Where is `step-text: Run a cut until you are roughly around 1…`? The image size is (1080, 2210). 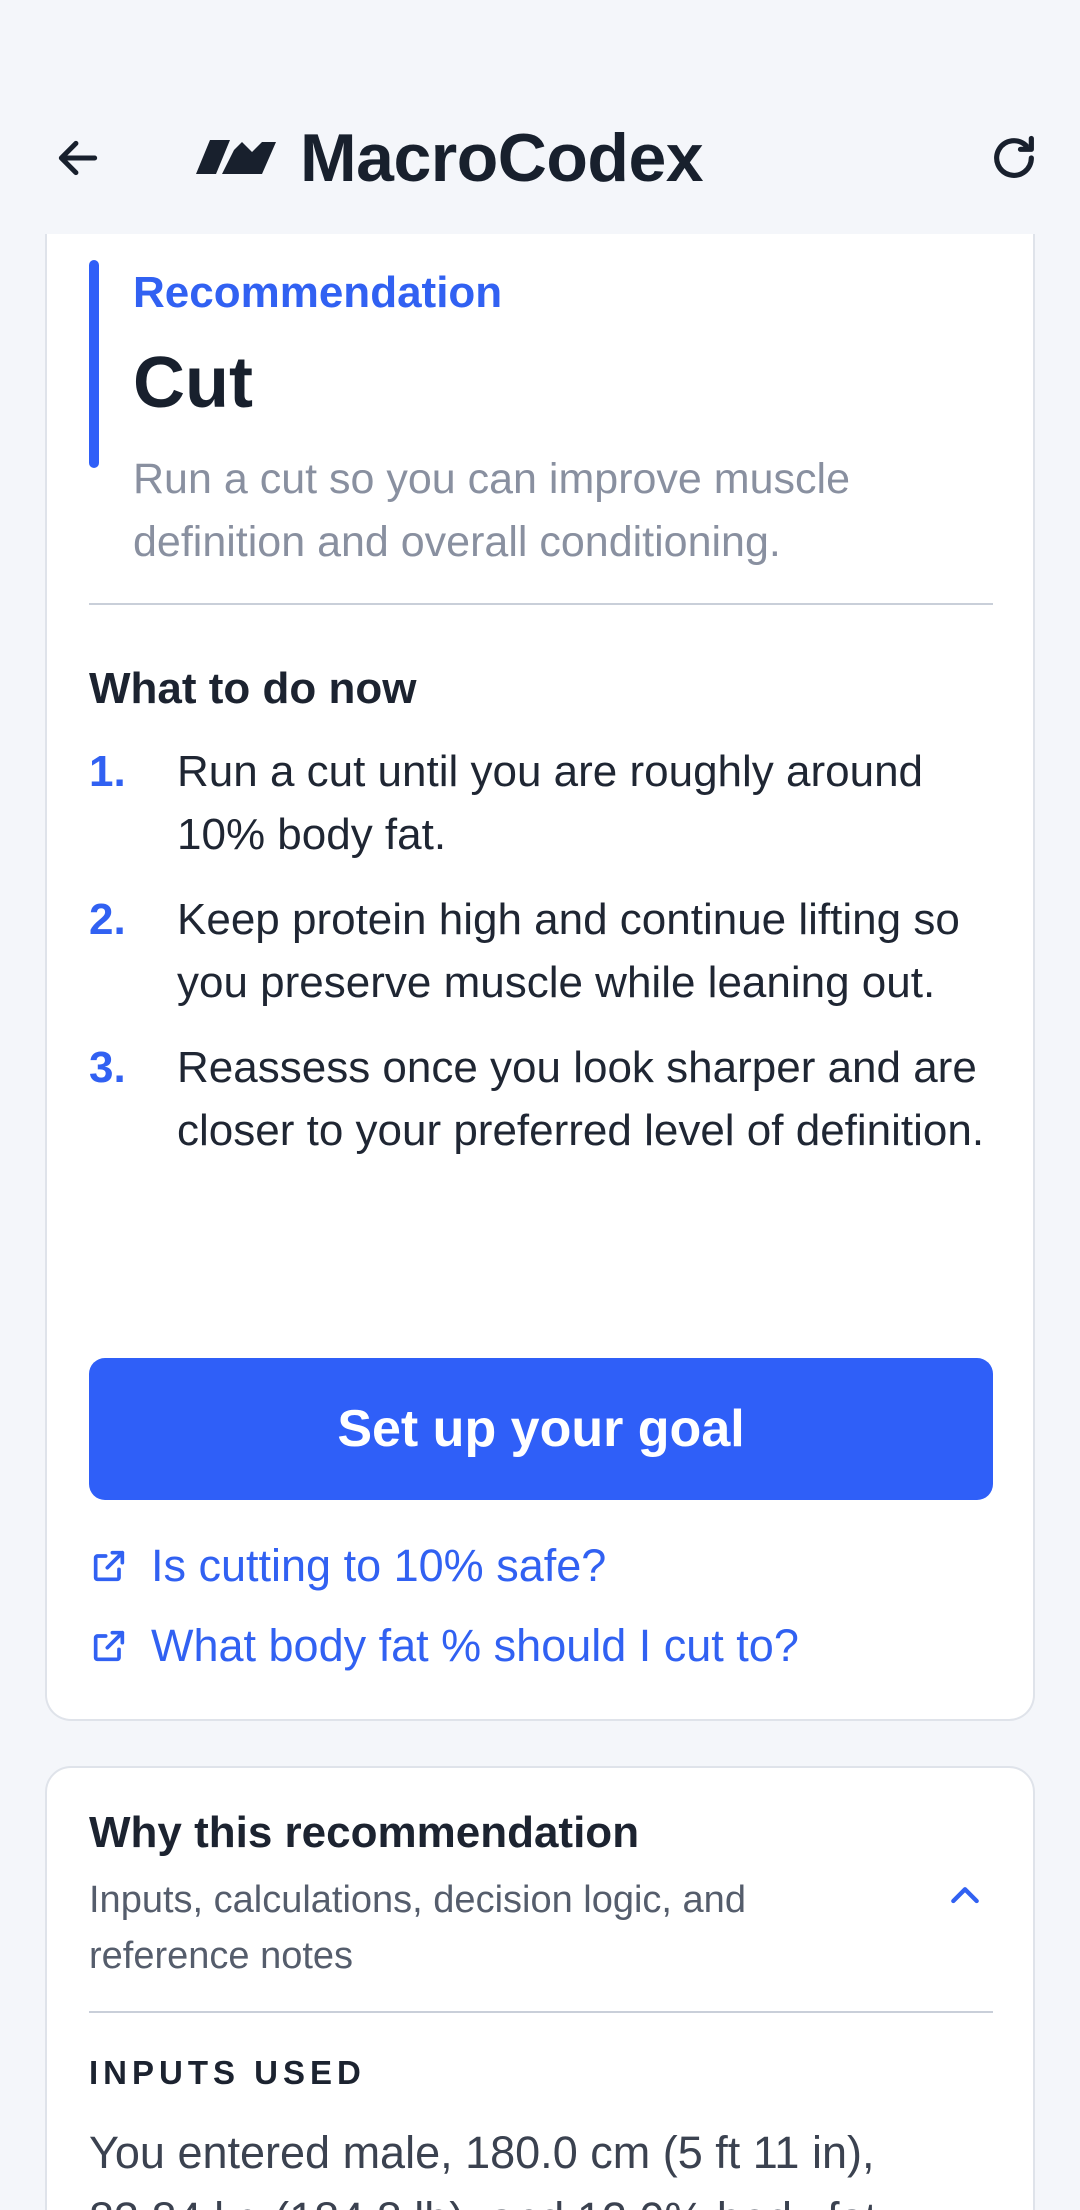 step-text: Run a cut until you are roughly around 1… is located at coordinates (550, 803).